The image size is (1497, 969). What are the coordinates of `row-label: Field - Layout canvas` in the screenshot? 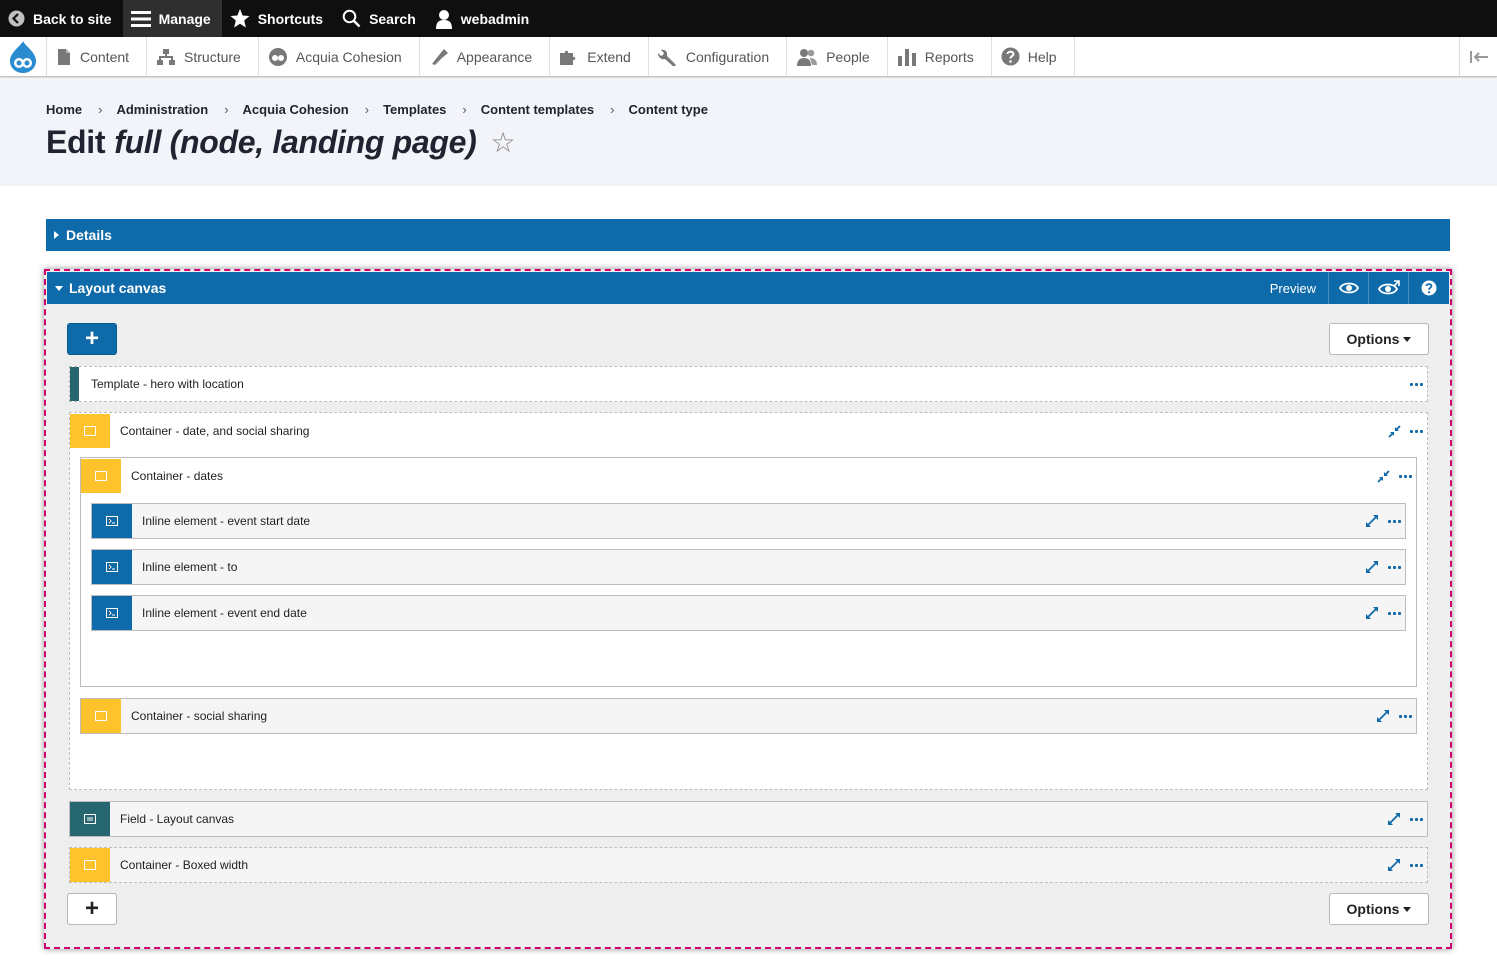 It's located at (177, 819).